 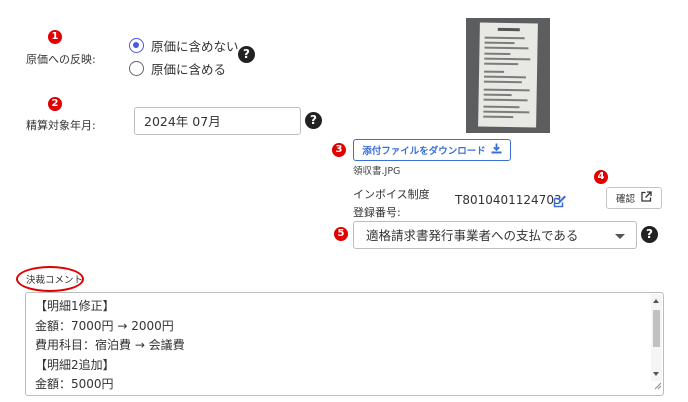 I want to click on external-link-icon, so click(x=646, y=198).